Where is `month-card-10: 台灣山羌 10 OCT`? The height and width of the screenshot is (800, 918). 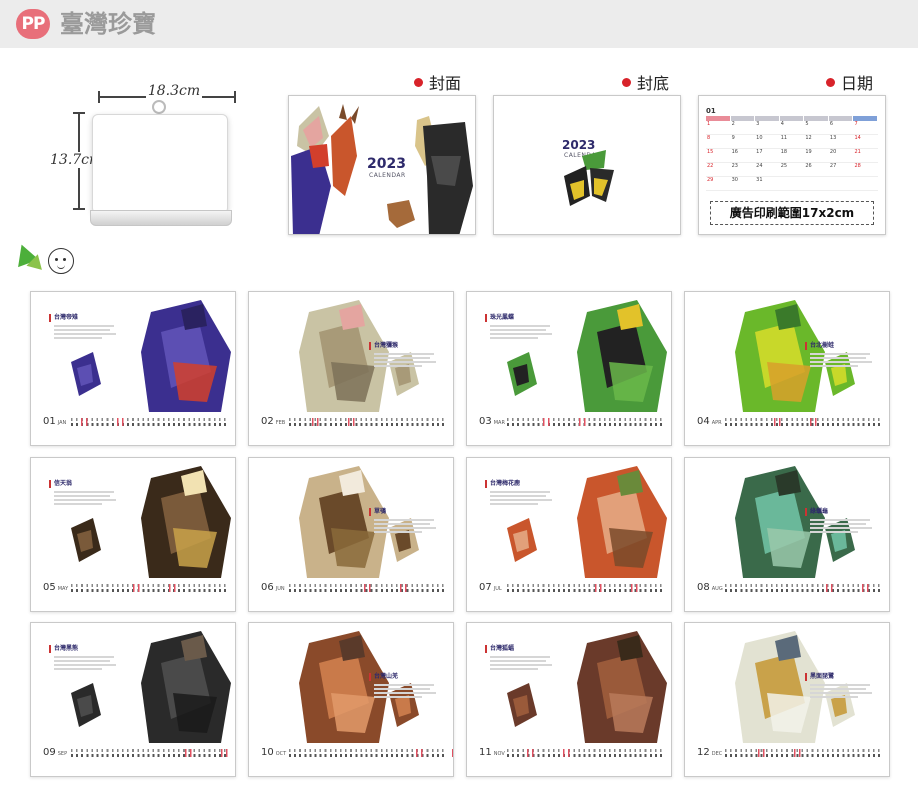 month-card-10: 台灣山羌 10 OCT is located at coordinates (351, 699).